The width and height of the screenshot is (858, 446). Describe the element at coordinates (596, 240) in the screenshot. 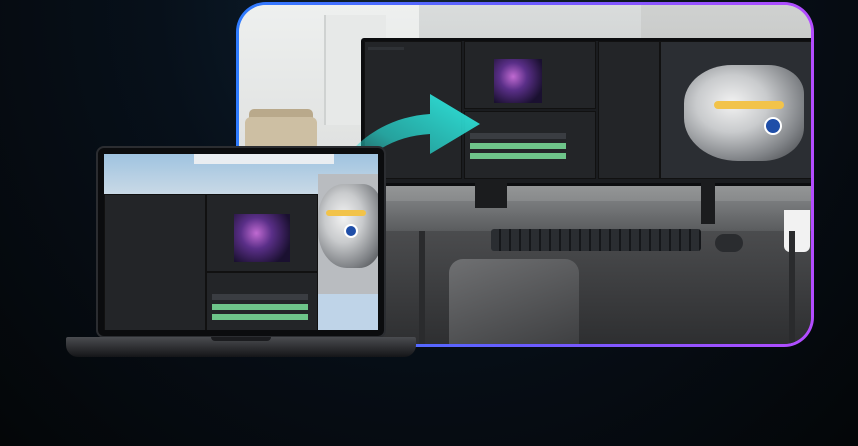

I see `keyboard` at that location.